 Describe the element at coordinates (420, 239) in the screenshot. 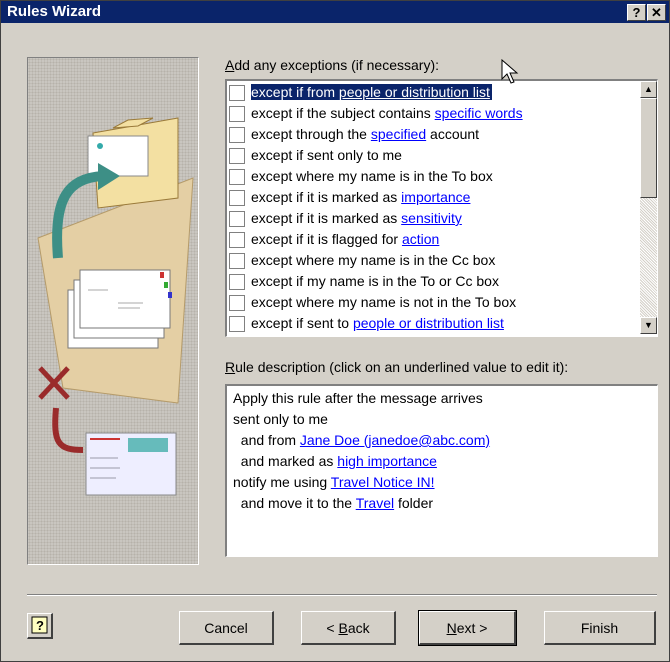

I see `exception-link: action` at that location.